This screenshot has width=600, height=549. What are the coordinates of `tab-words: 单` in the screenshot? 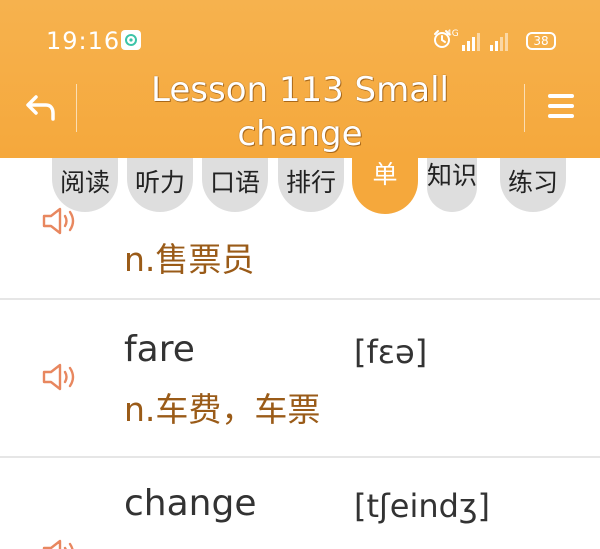 It's located at (385, 186).